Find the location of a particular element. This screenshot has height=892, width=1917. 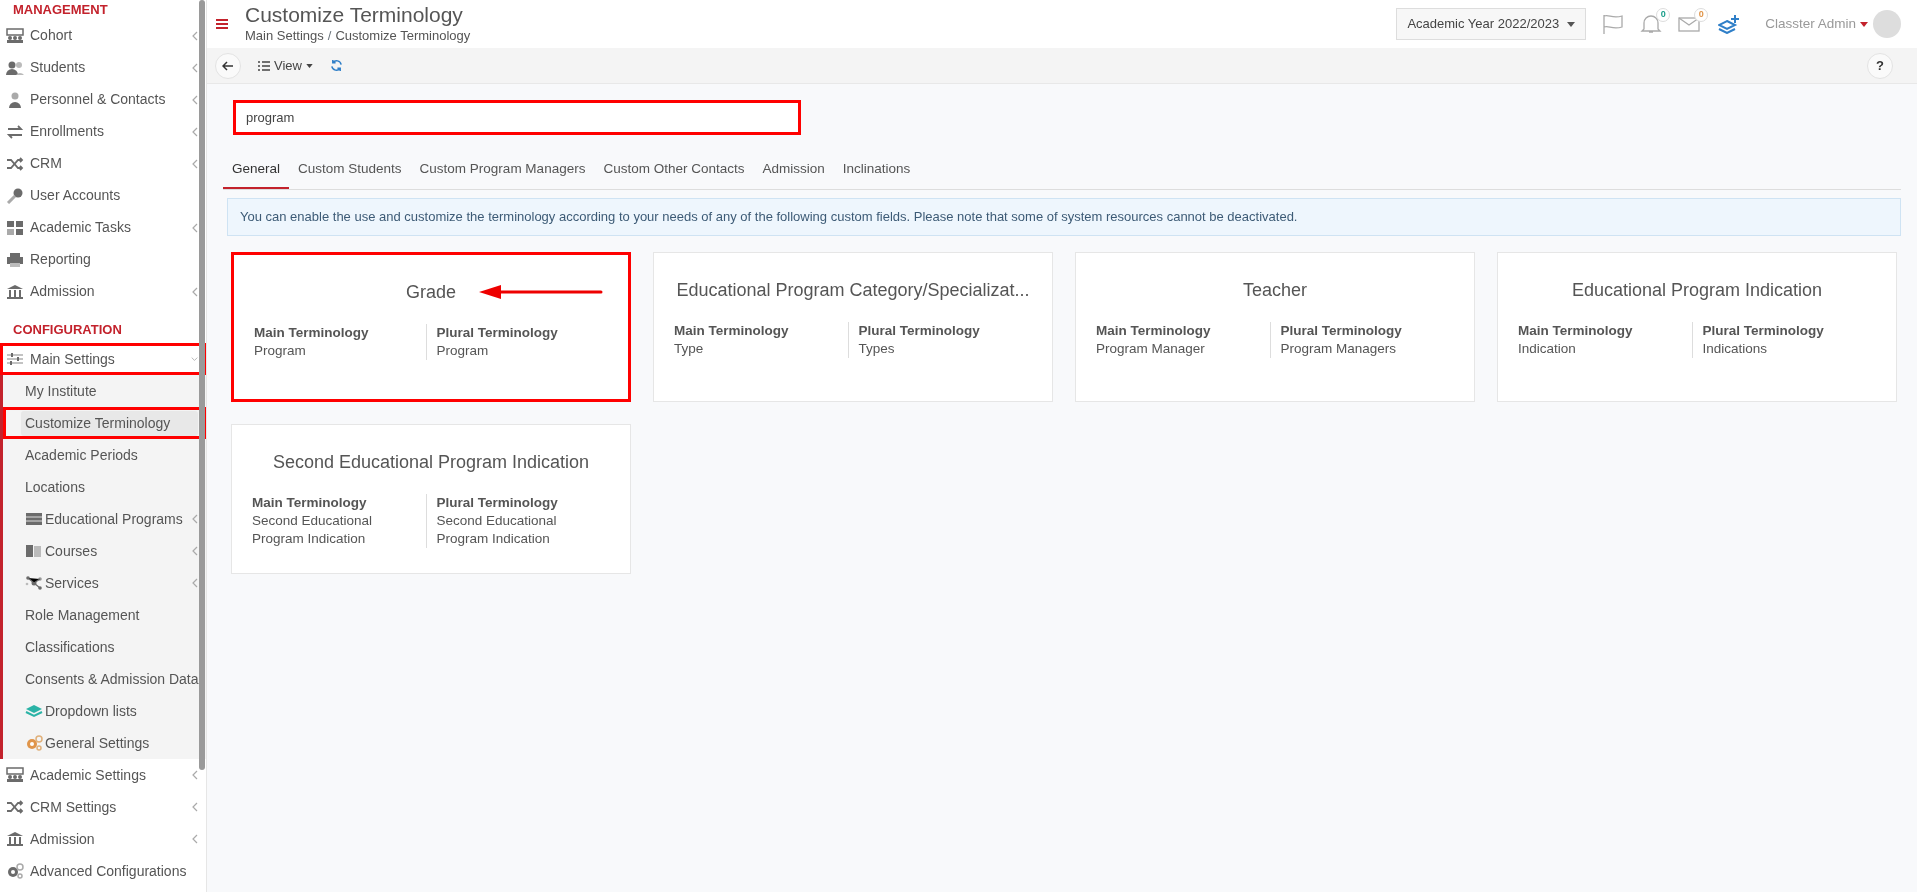

breadcrumb-link: Main Settings is located at coordinates (284, 35).